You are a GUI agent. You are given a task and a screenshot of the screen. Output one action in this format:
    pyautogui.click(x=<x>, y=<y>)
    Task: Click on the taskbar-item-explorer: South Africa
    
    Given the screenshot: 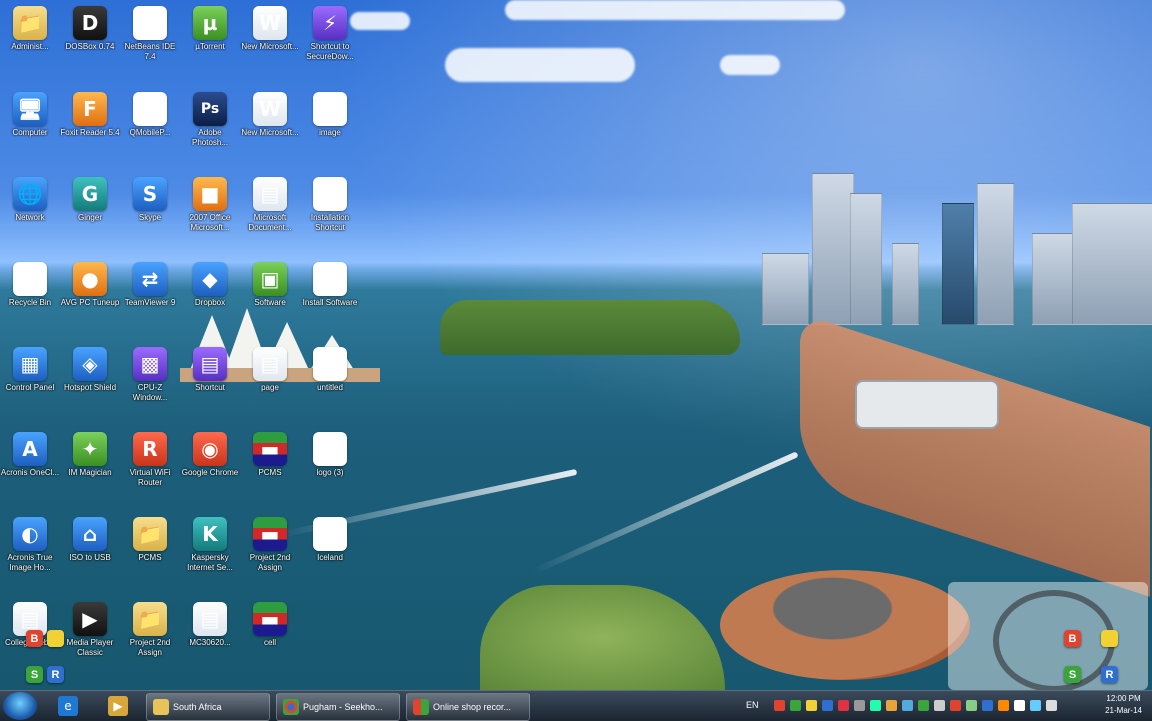 What is the action you would take?
    pyautogui.click(x=208, y=707)
    